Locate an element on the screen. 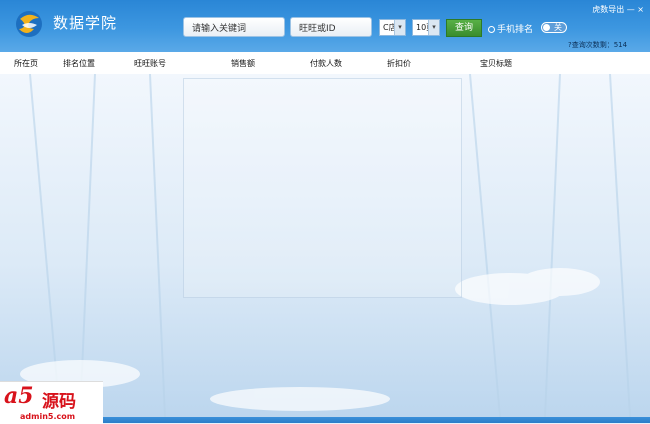 The height and width of the screenshot is (424, 650). table-header: 所在页 排名位置 旺旺账号 销售额 付款人数 折扣价 宝贝标题 is located at coordinates (325, 63).